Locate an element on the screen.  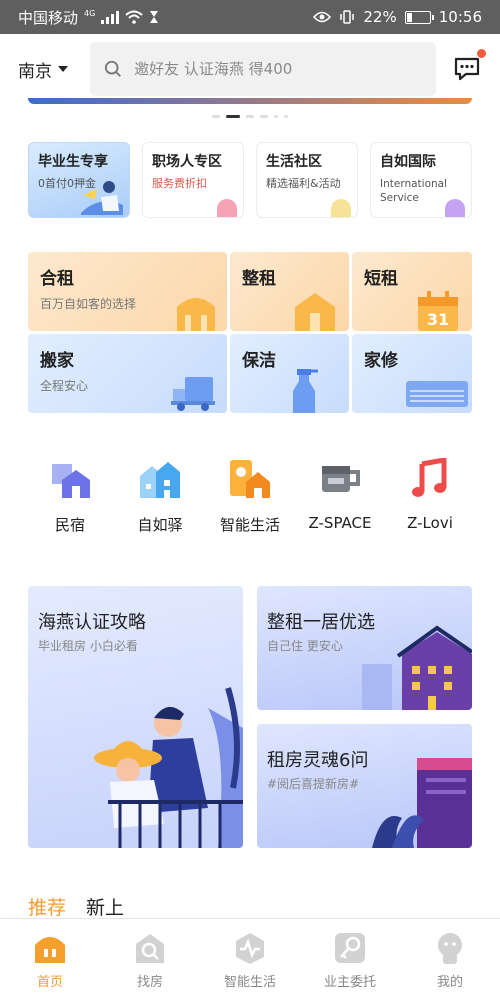
service-label: Z-SPACE is located at coordinates (340, 523).